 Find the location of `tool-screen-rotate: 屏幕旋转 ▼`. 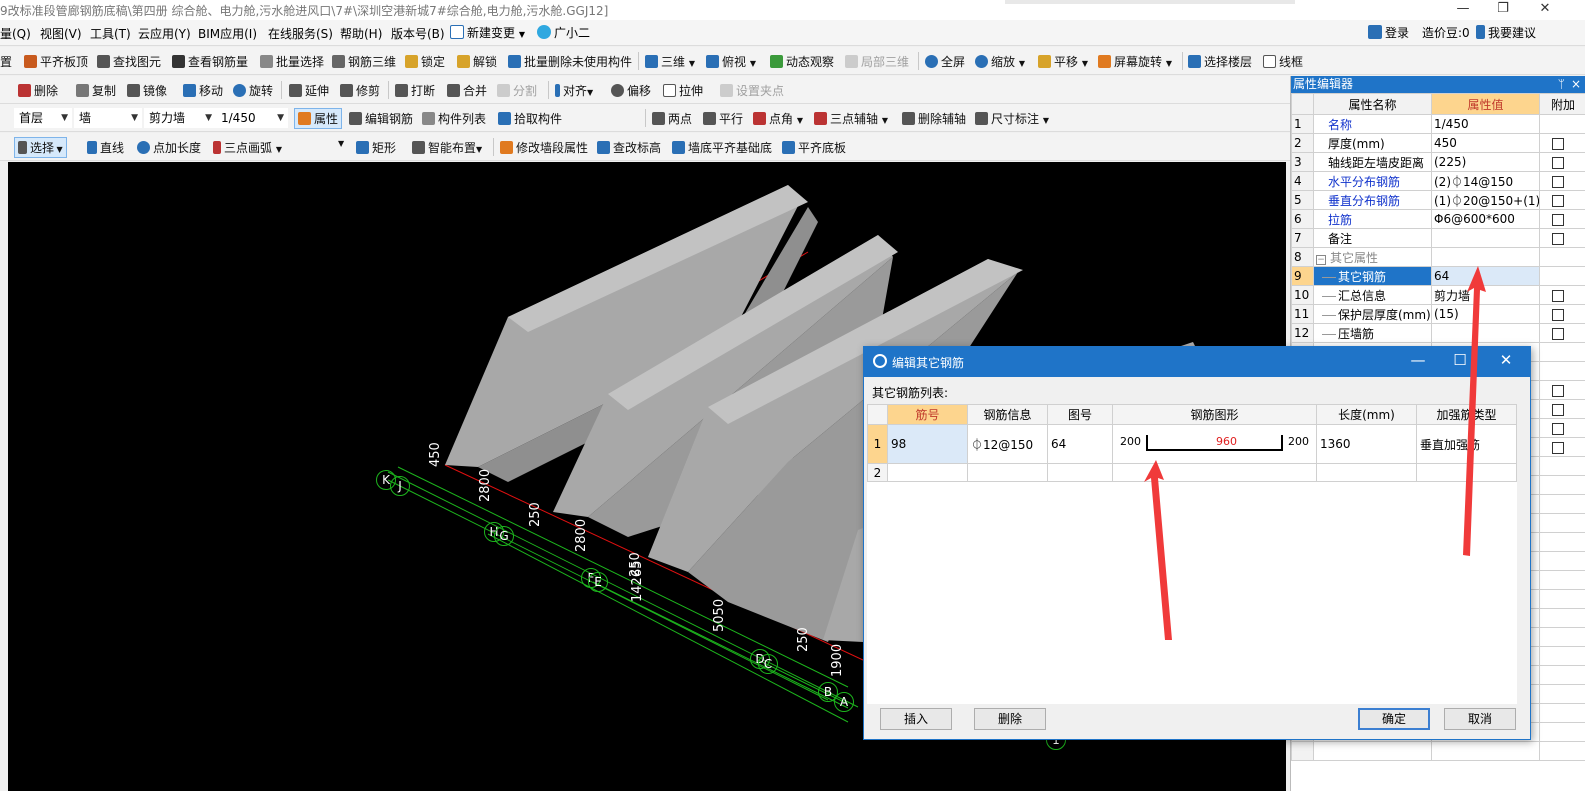

tool-screen-rotate: 屏幕旋转 ▼ is located at coordinates (1135, 61).